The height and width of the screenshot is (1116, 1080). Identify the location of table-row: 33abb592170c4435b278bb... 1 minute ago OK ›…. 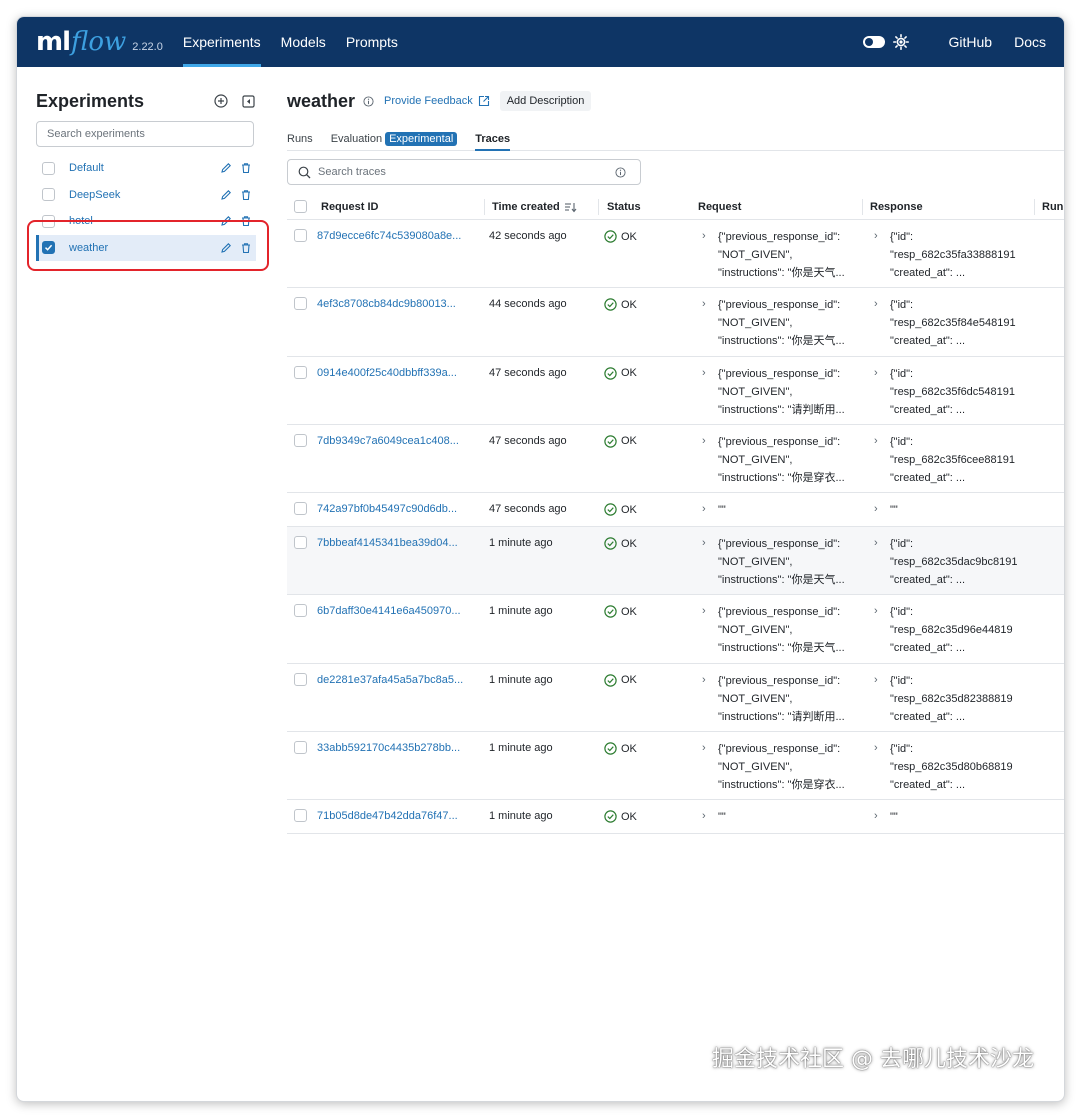
(675, 766).